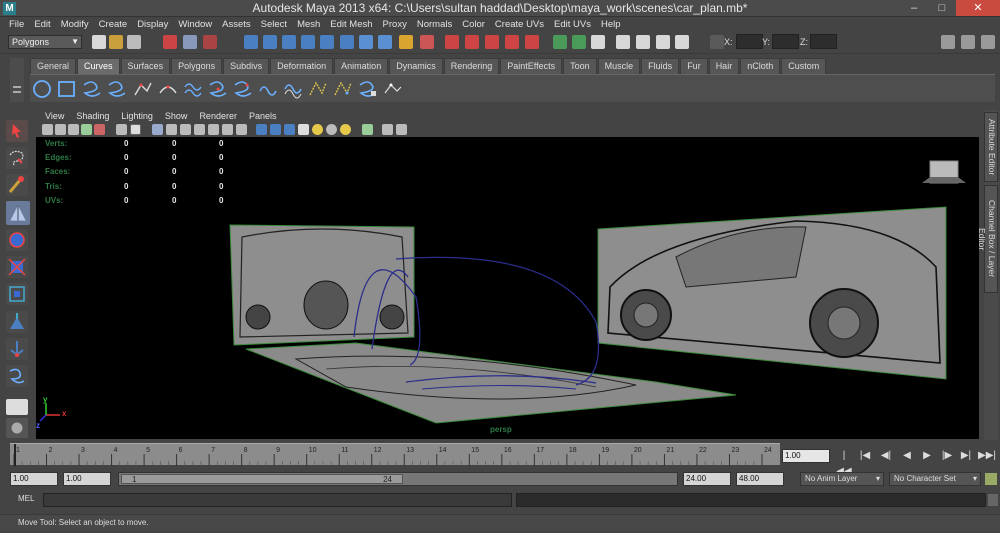 The height and width of the screenshot is (533, 1000). I want to click on menu-display: Display, so click(152, 24).